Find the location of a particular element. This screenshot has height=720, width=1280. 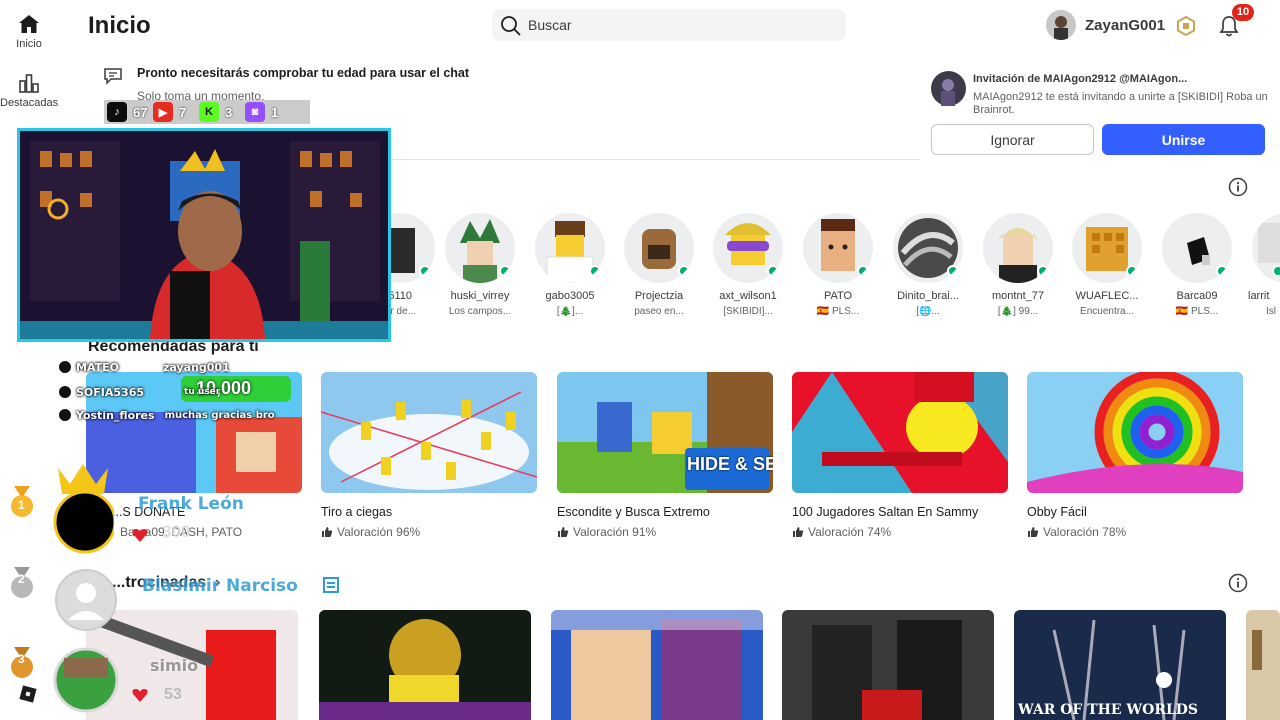

sponsored-info-icon is located at coordinates (1238, 583).